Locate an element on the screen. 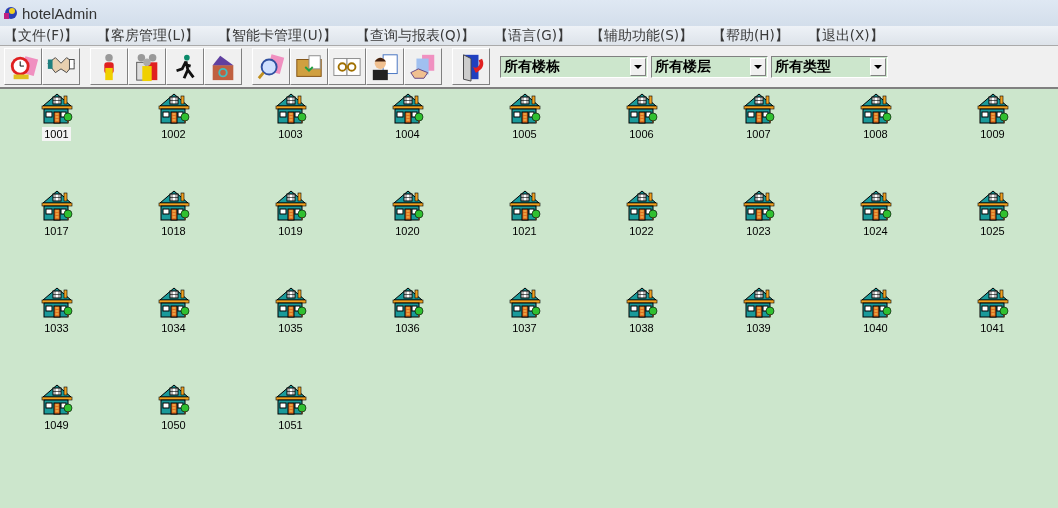 The image size is (1058, 508). room-number: 1049 is located at coordinates (56, 425).